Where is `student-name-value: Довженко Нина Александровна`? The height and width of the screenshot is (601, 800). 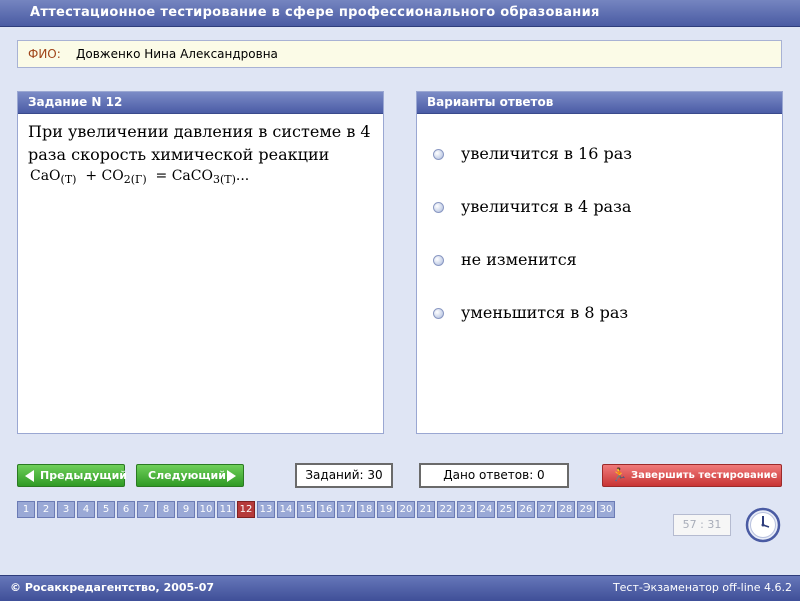 student-name-value: Довженко Нина Александровна is located at coordinates (177, 54).